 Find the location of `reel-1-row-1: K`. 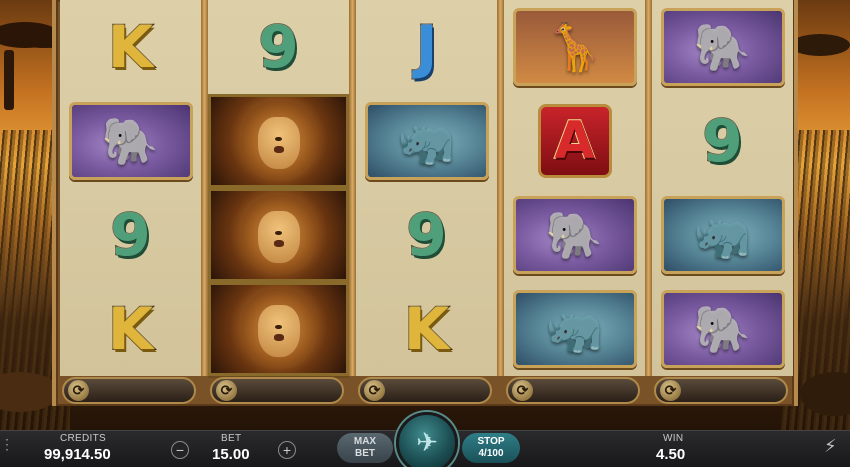

reel-1-row-1: K is located at coordinates (130, 47).